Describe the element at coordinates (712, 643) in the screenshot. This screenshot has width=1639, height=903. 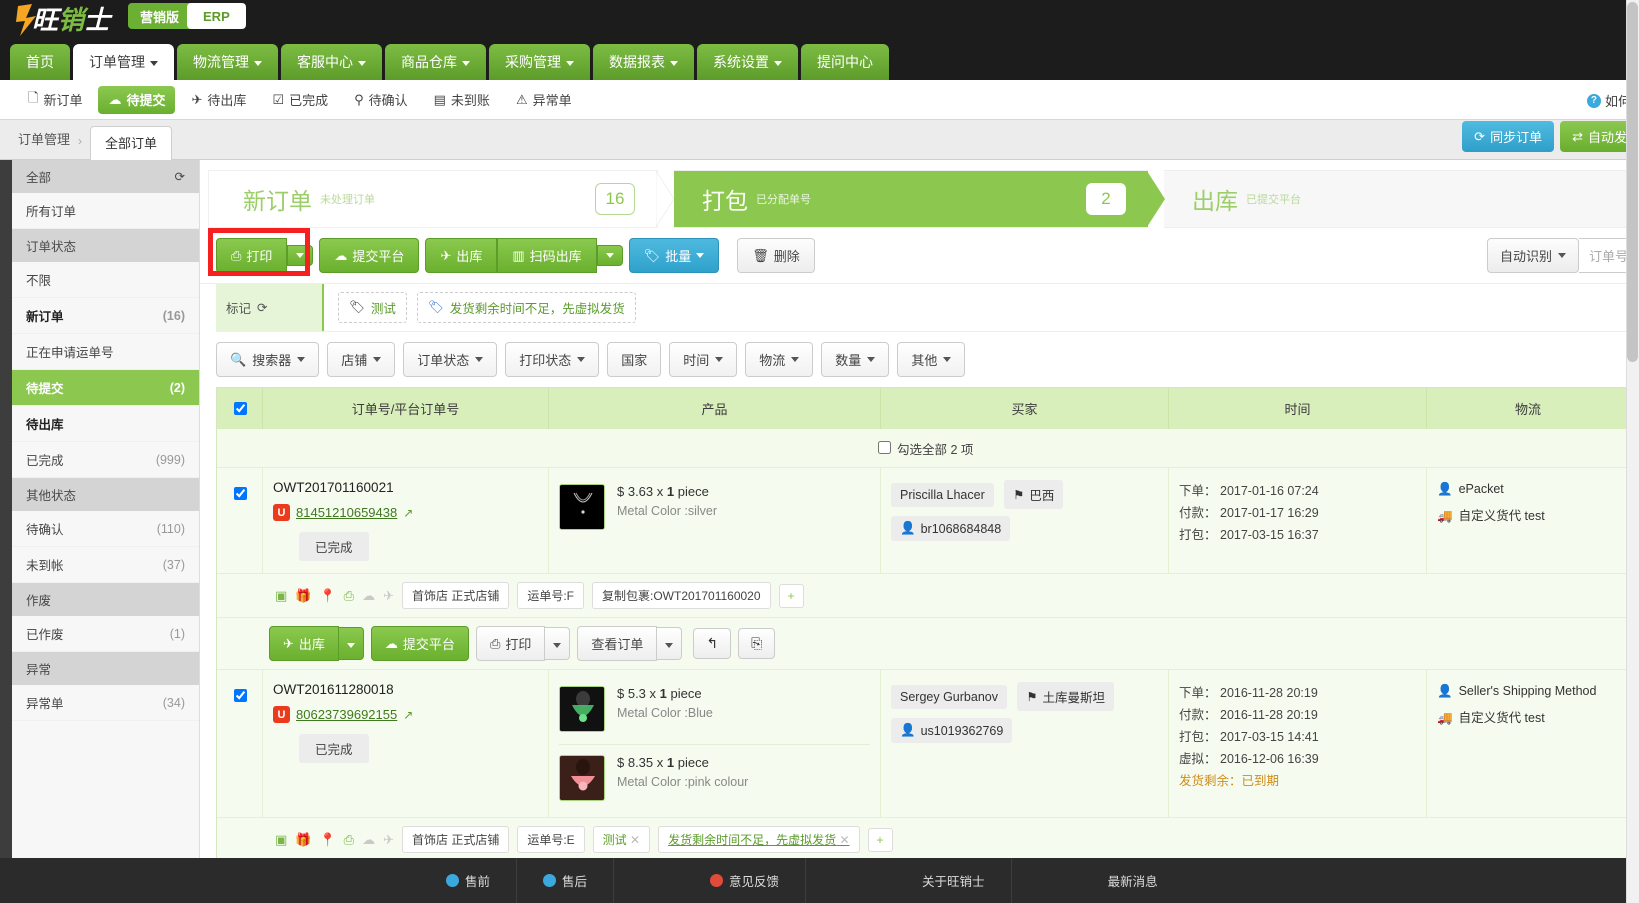
I see `row-undo-button: ↰` at that location.